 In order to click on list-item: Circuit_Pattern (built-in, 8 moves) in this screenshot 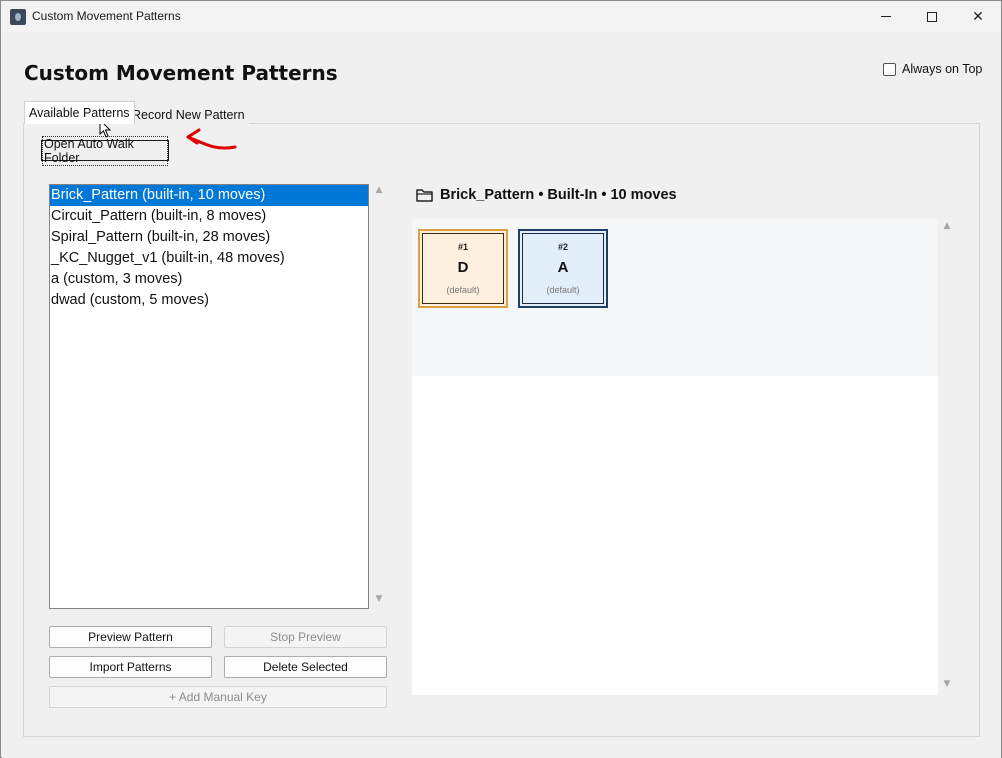, I will do `click(209, 216)`.